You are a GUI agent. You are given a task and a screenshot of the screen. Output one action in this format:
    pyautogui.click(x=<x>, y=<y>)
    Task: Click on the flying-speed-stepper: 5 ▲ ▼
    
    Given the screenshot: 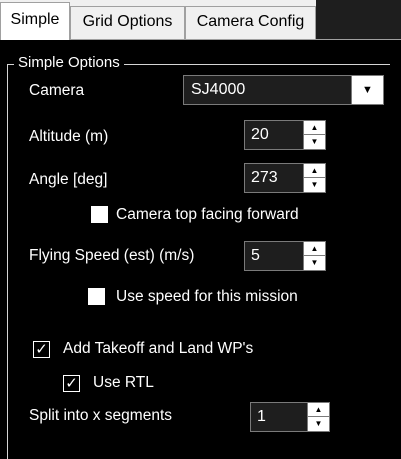 What is the action you would take?
    pyautogui.click(x=285, y=256)
    